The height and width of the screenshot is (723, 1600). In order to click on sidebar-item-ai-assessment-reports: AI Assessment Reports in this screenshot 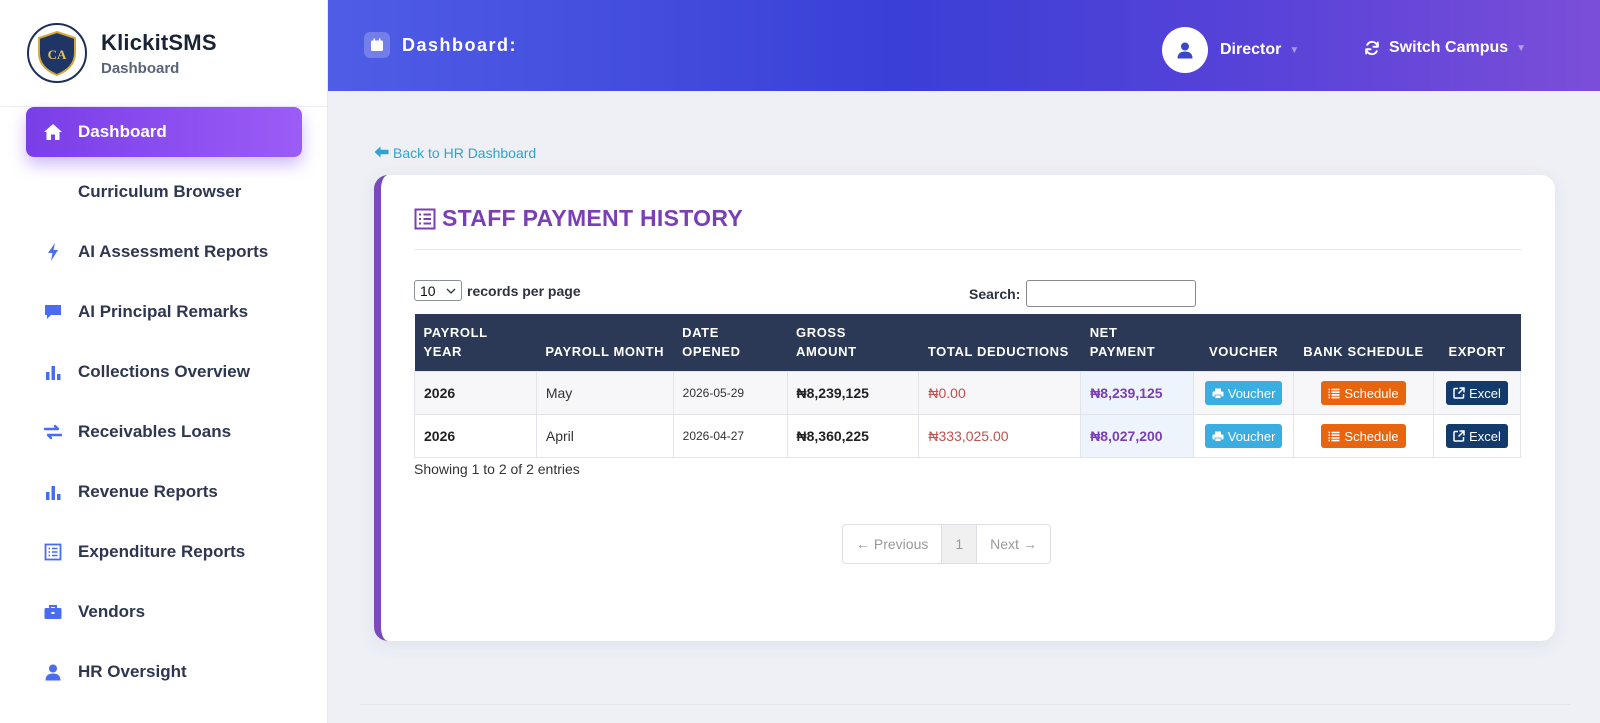, I will do `click(164, 252)`.